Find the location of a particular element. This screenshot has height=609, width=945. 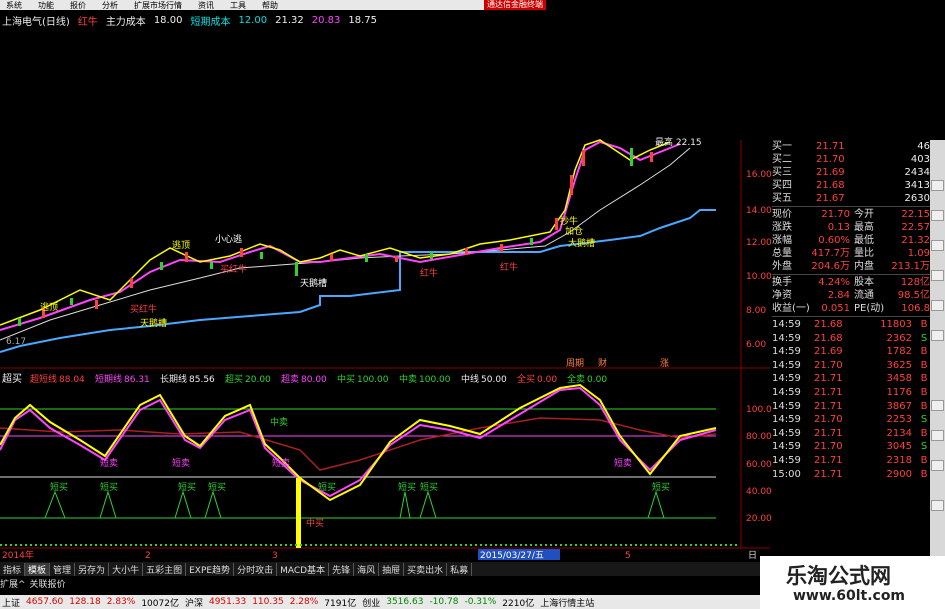

ind-axis-label: 40.00 is located at coordinates (759, 492).